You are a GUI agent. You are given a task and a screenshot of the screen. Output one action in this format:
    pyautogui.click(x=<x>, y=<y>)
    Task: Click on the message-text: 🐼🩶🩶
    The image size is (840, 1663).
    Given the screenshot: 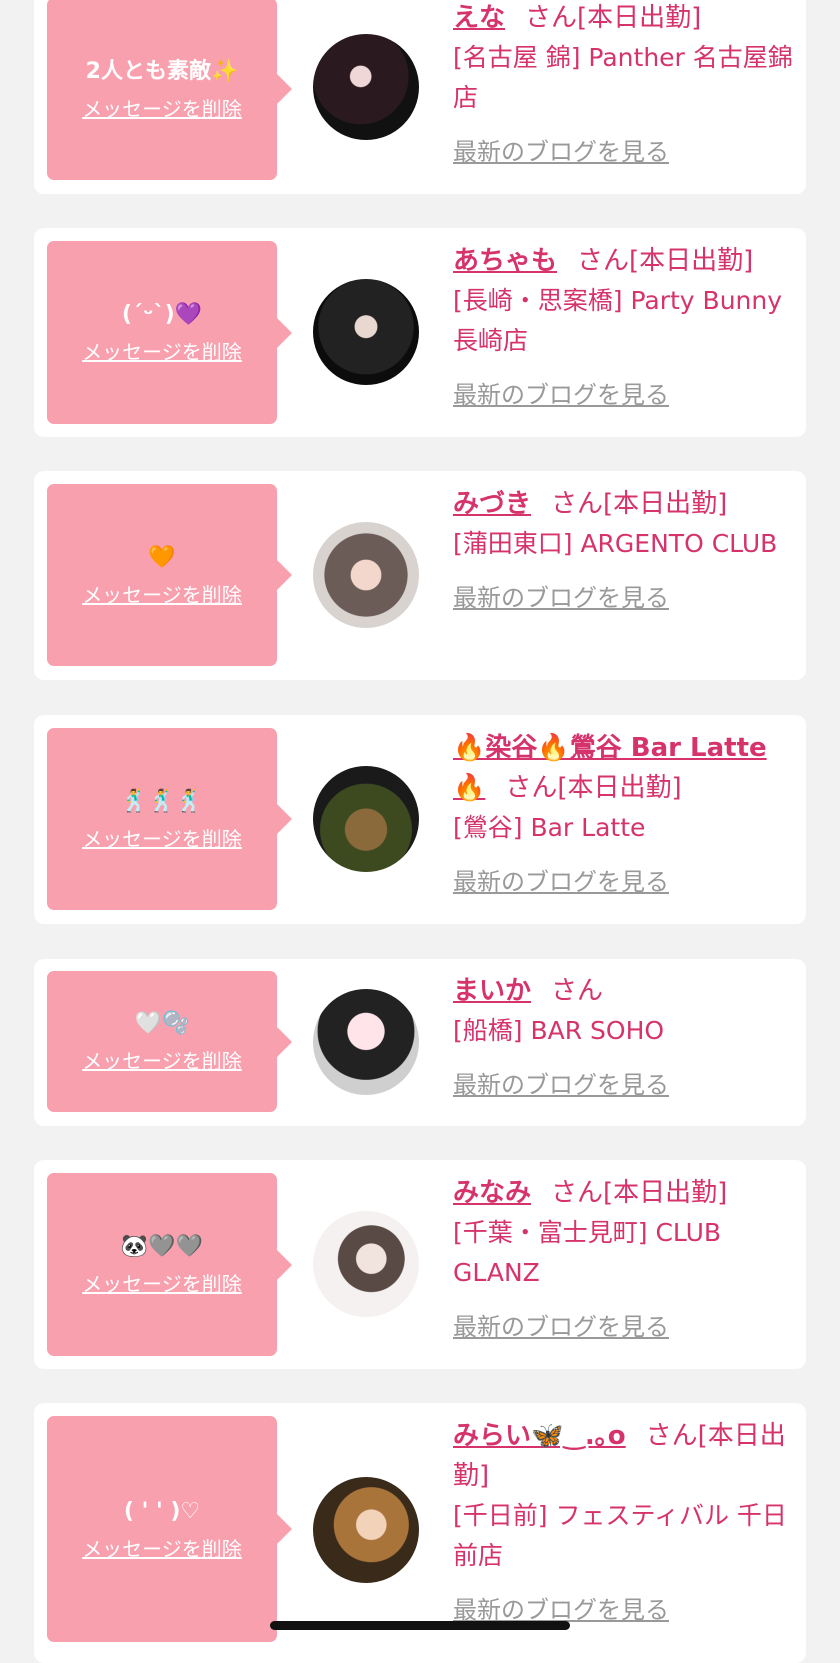 What is the action you would take?
    pyautogui.click(x=162, y=1246)
    